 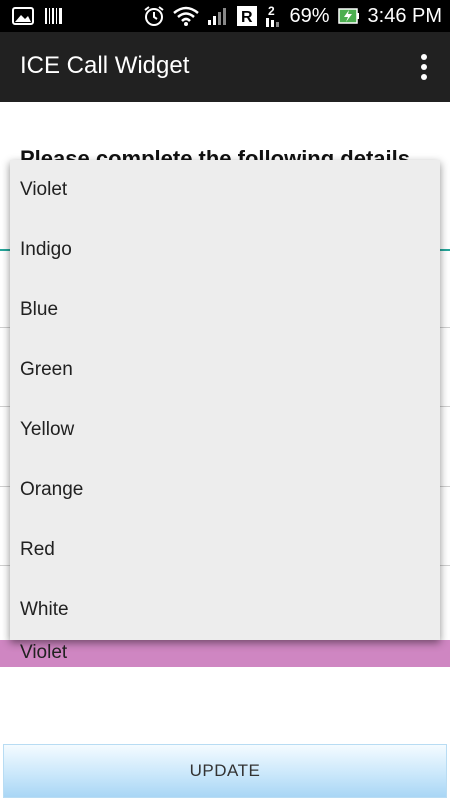 I want to click on sim2-icon: 2, so click(x=273, y=16).